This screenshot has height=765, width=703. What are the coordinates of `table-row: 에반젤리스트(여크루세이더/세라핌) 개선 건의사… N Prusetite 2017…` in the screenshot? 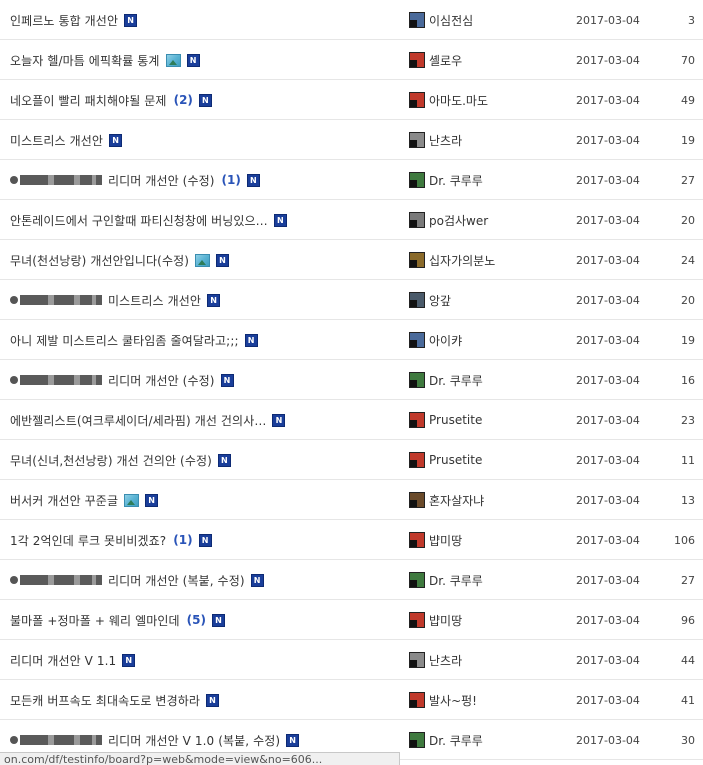 It's located at (351, 420).